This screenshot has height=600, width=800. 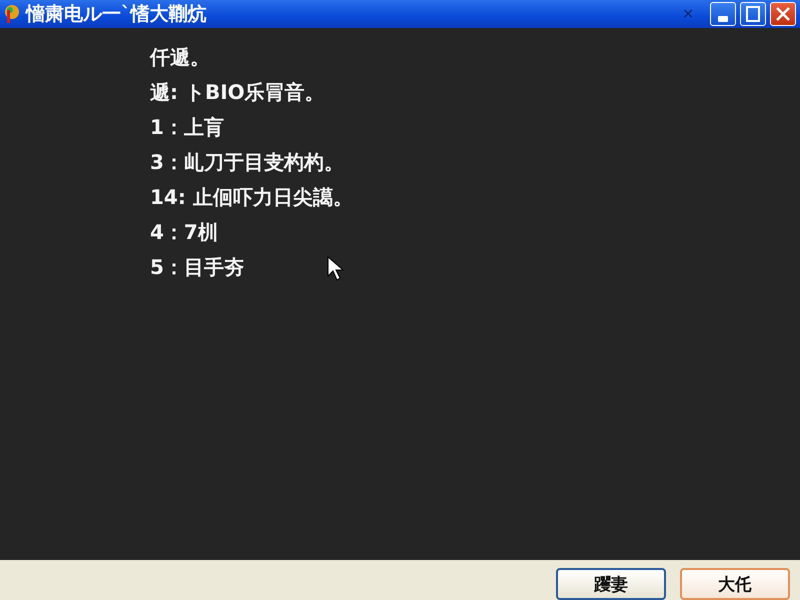 I want to click on text-line: 1：上肓, so click(x=187, y=127).